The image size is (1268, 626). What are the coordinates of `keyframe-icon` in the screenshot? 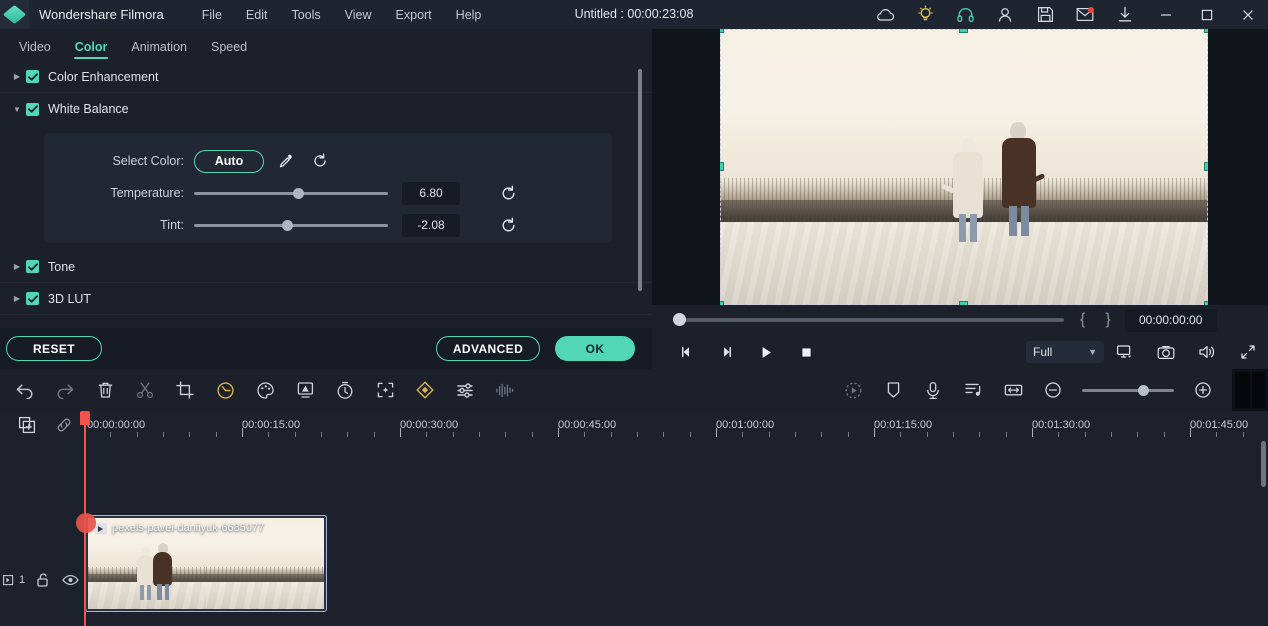 It's located at (425, 390).